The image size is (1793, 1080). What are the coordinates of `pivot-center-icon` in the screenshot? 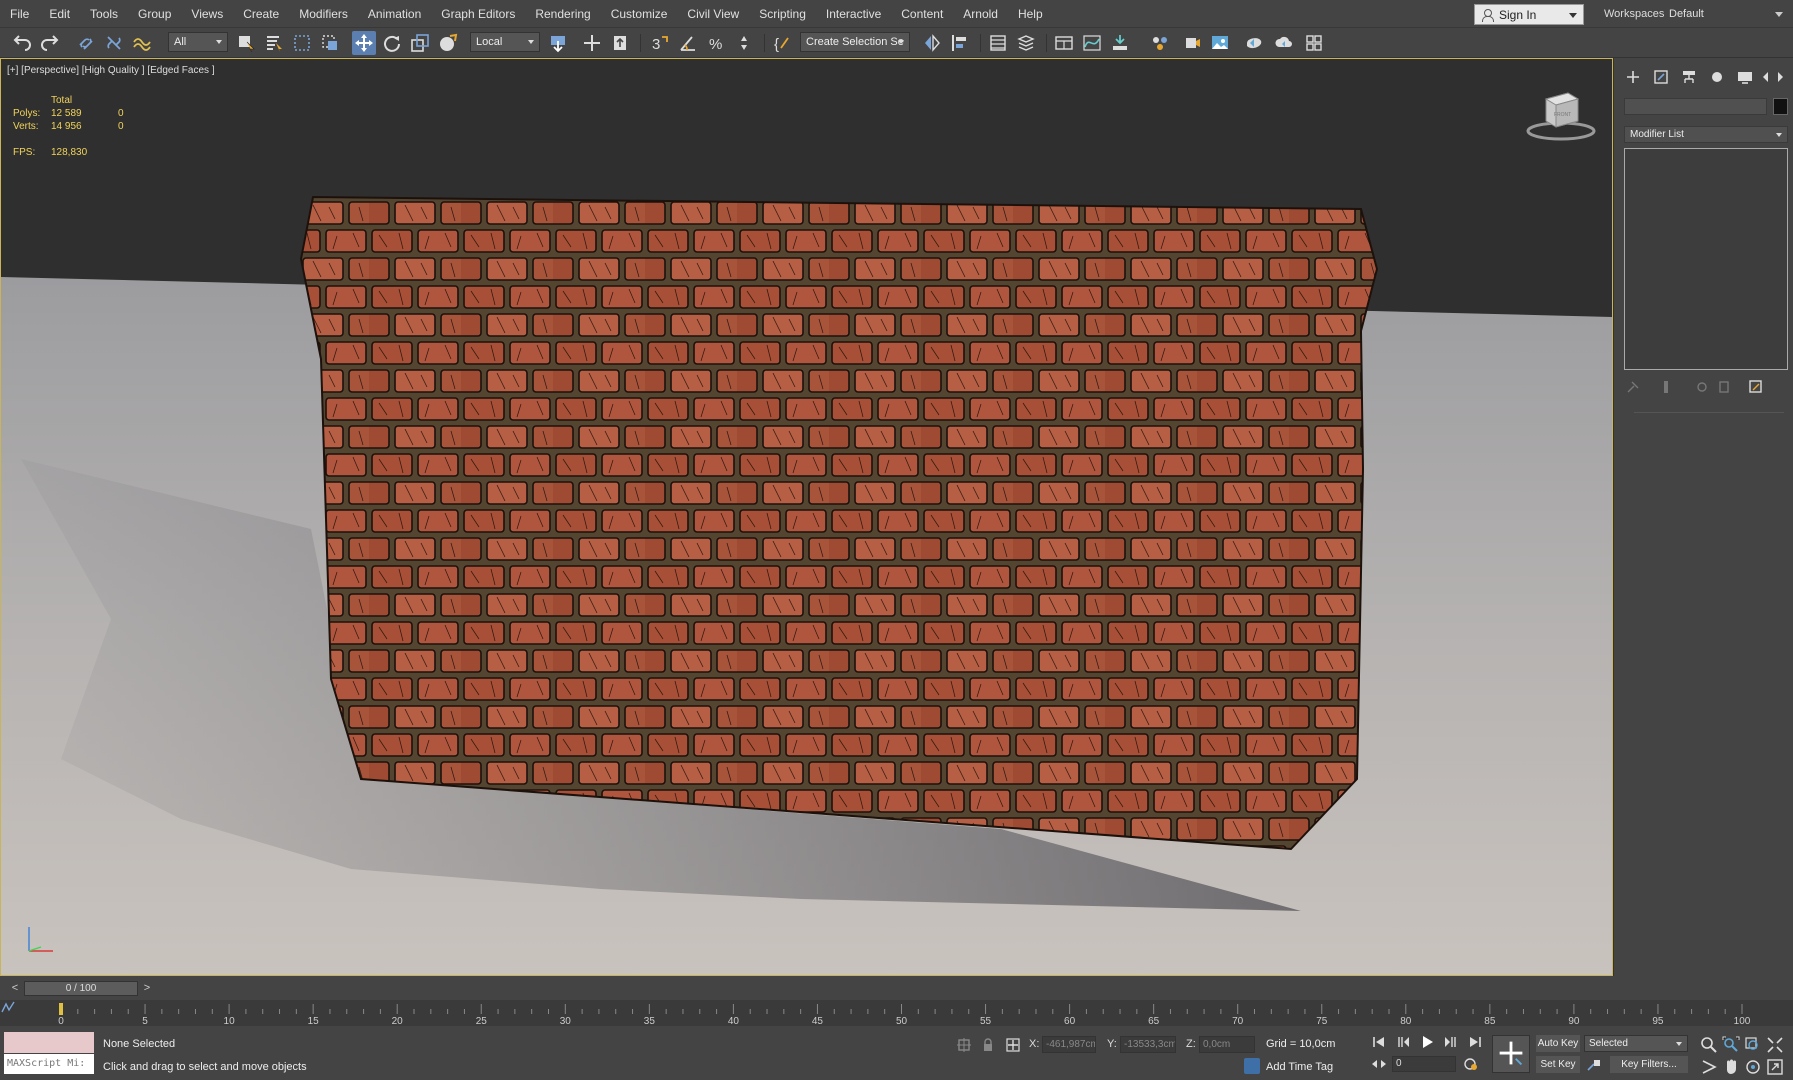 It's located at (558, 43).